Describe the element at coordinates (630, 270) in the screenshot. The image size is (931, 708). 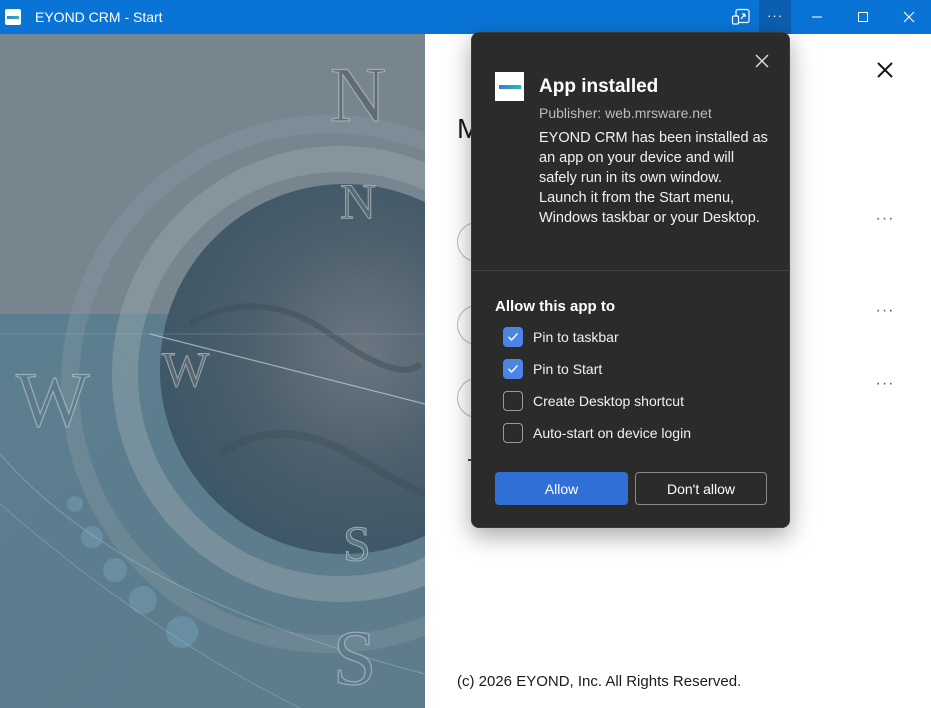
I see `divider` at that location.